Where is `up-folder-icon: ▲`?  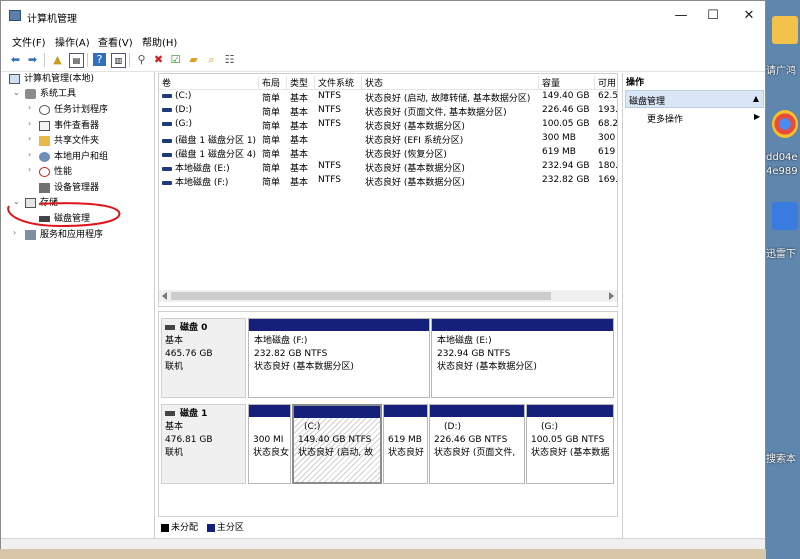 up-folder-icon: ▲ is located at coordinates (57, 59).